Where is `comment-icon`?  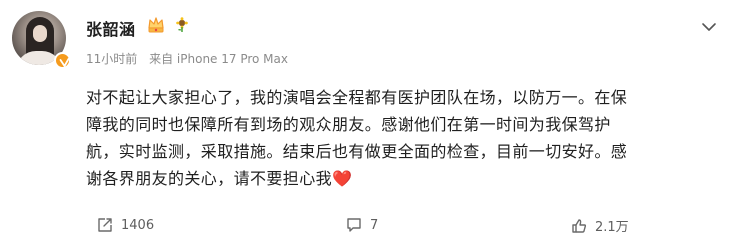
comment-icon is located at coordinates (354, 225).